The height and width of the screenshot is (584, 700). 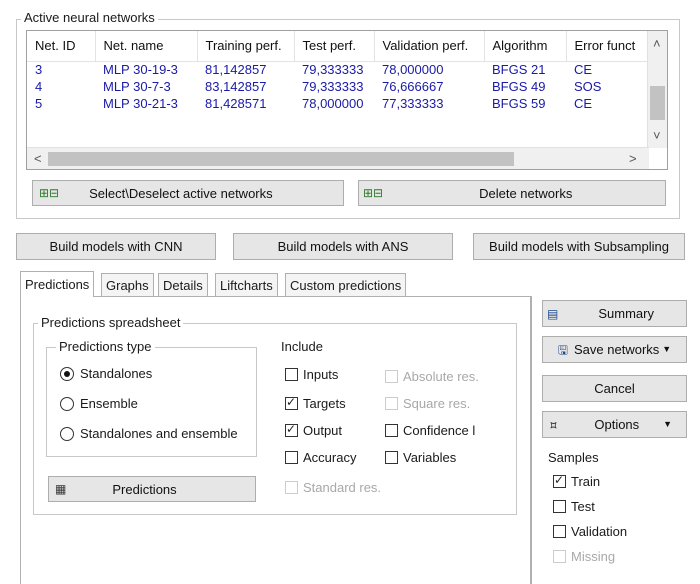 I want to click on predictions-button-label: Predictions, so click(x=144, y=489).